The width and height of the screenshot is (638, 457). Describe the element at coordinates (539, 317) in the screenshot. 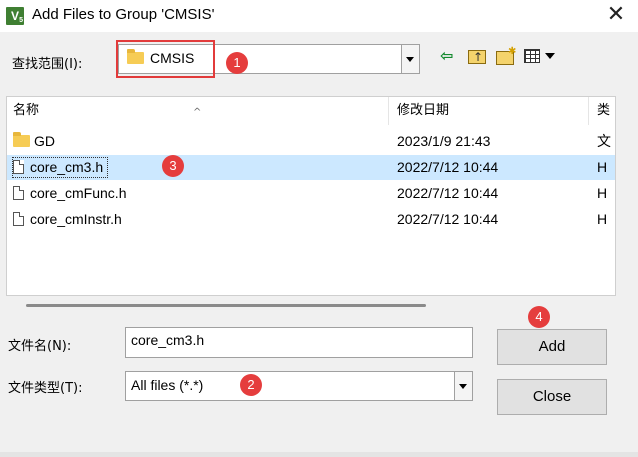

I see `annotation-badge-4: 4` at that location.